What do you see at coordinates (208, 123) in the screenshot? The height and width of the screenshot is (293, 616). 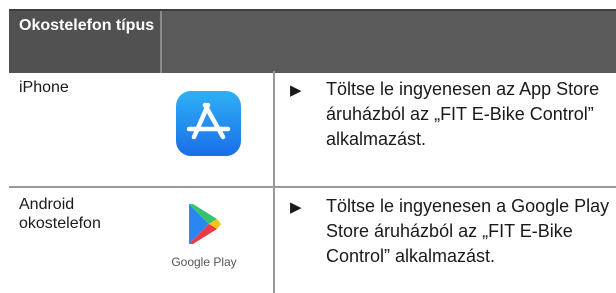 I see `app-store-icon` at bounding box center [208, 123].